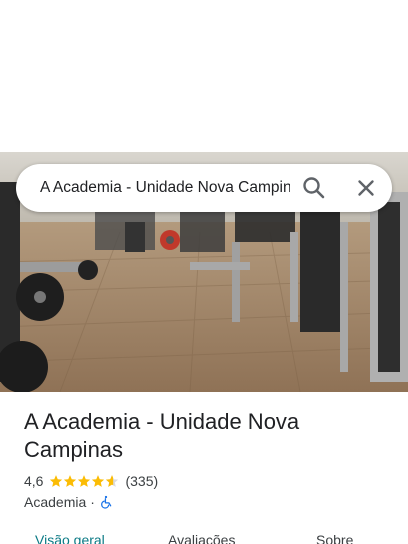 Image resolution: width=408 pixels, height=544 pixels. I want to click on rating-row: 4,6 (335), so click(91, 481).